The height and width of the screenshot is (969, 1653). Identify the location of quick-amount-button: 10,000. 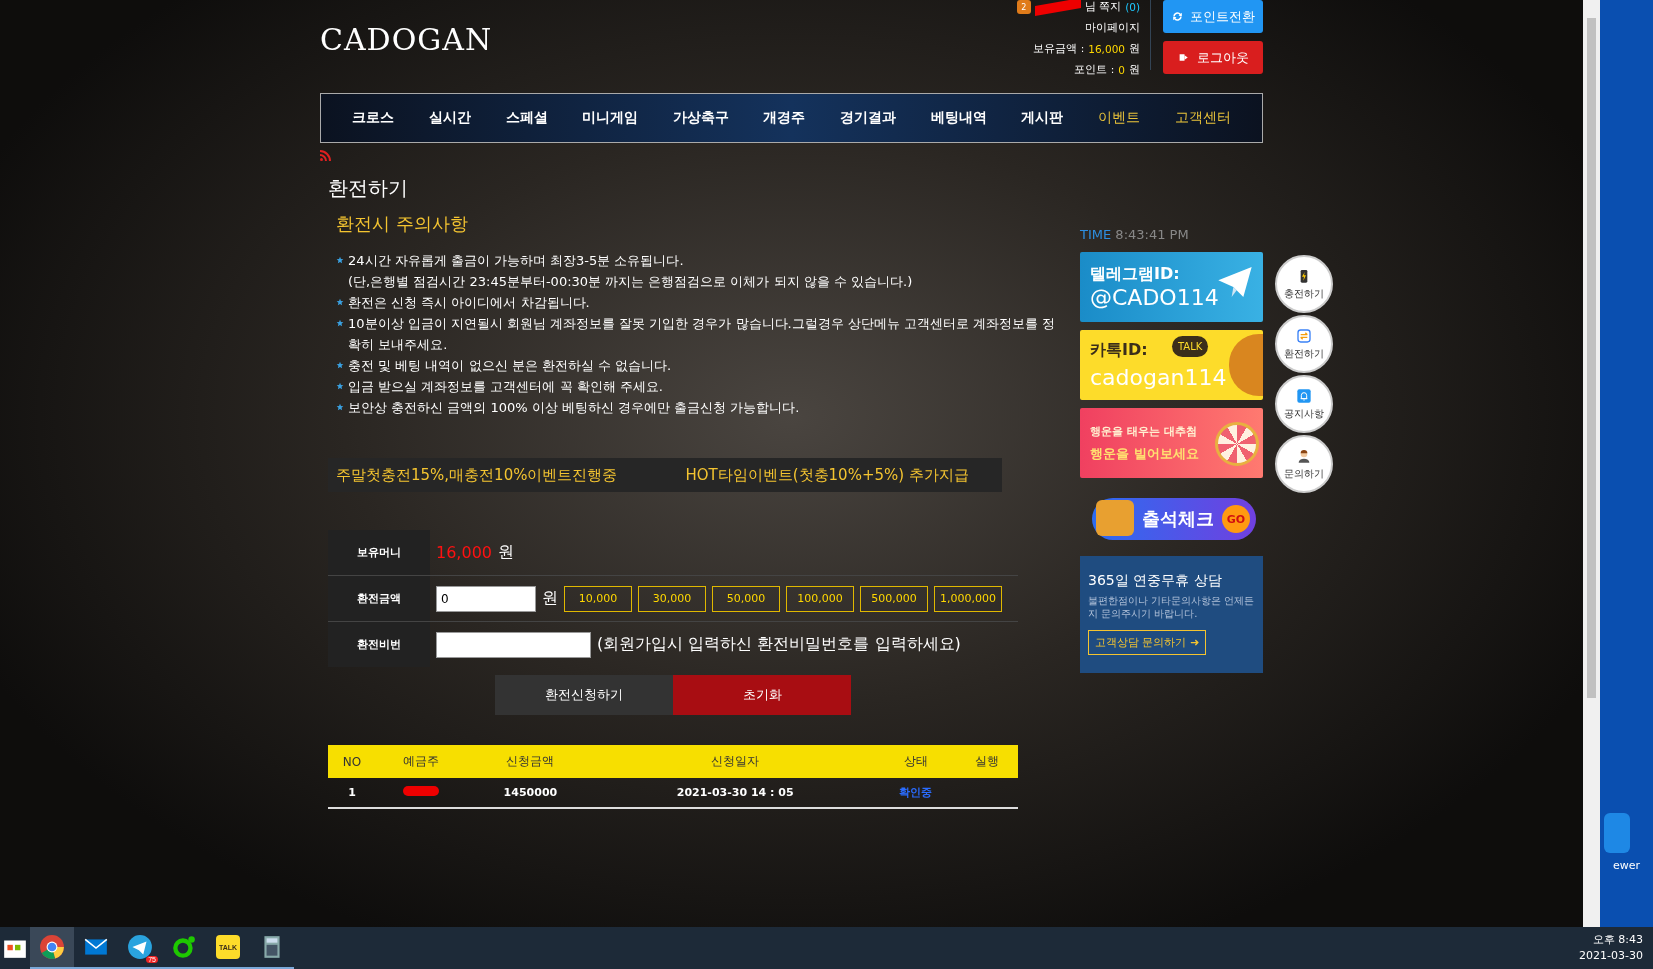
(598, 598).